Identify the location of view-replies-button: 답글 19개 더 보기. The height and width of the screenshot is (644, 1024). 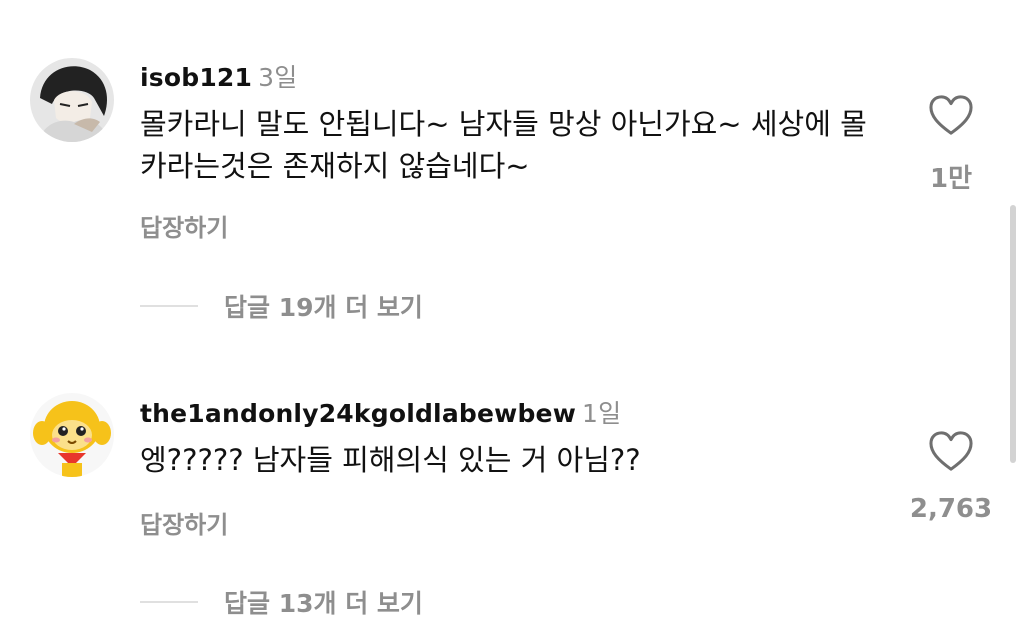
(281, 306).